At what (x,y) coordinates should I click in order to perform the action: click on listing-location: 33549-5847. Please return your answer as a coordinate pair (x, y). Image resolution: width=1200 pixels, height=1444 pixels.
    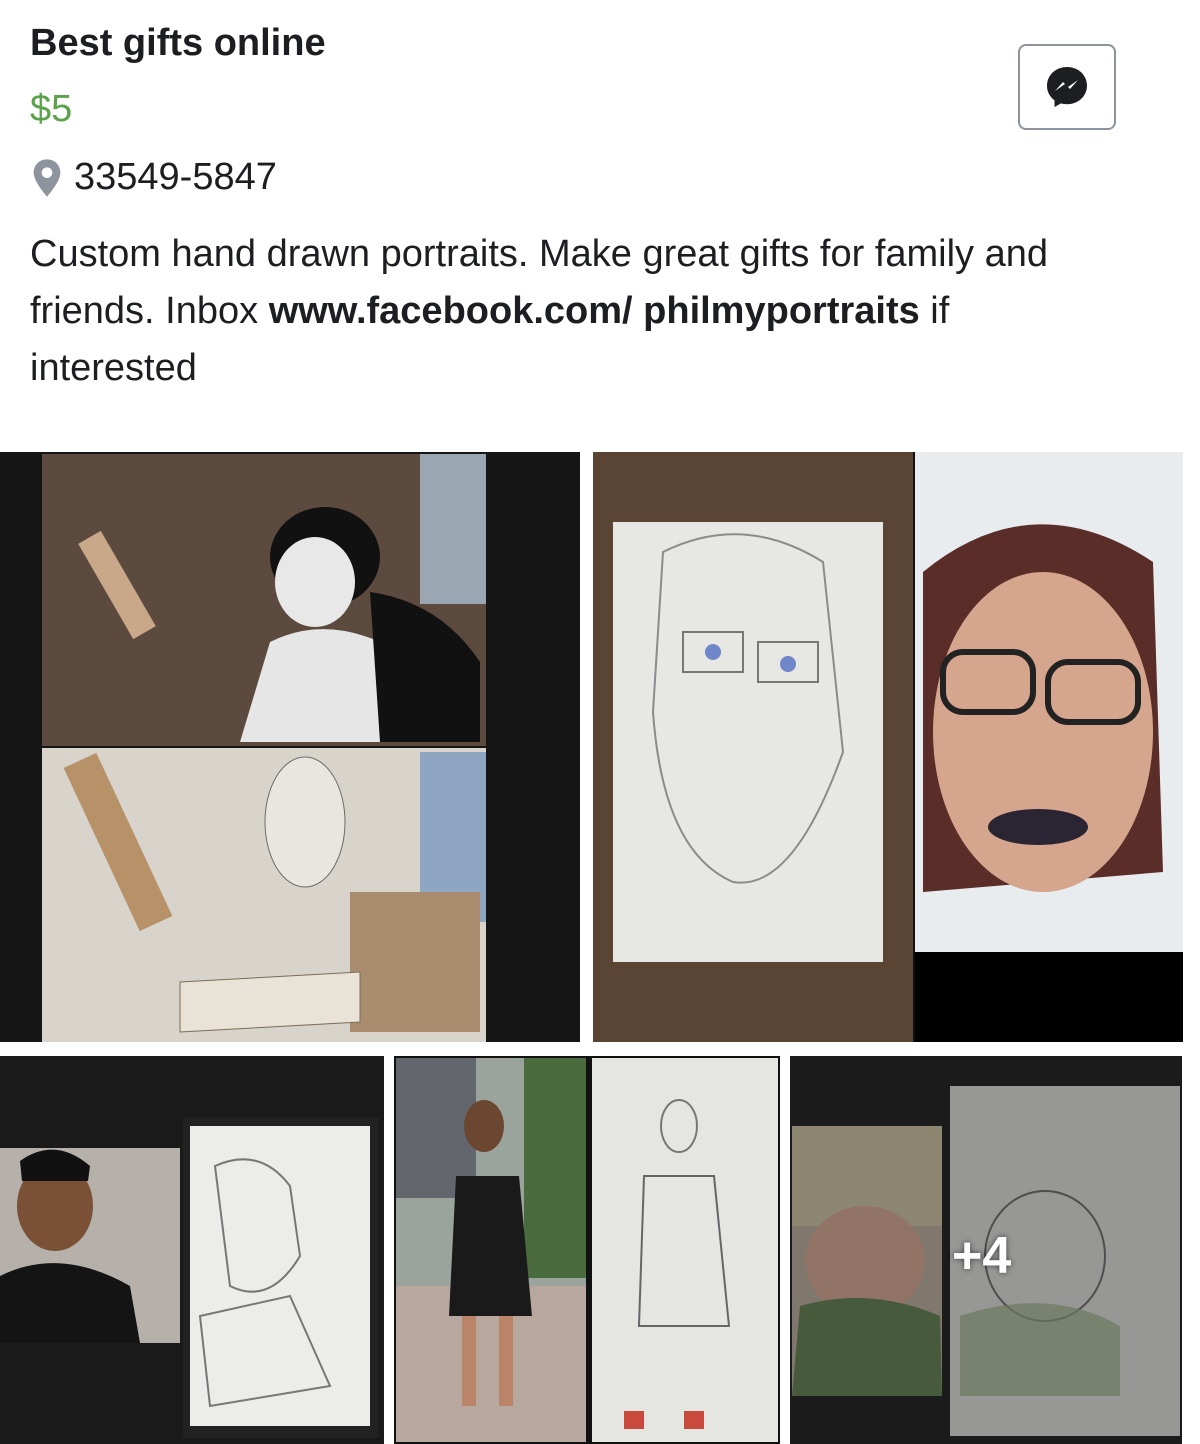
    Looking at the image, I should click on (153, 177).